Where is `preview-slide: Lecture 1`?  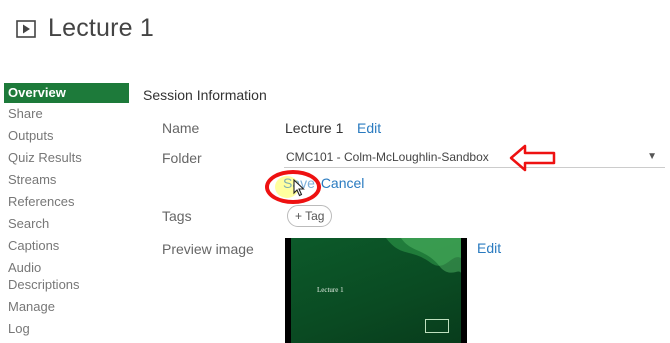
preview-slide: Lecture 1 is located at coordinates (376, 290).